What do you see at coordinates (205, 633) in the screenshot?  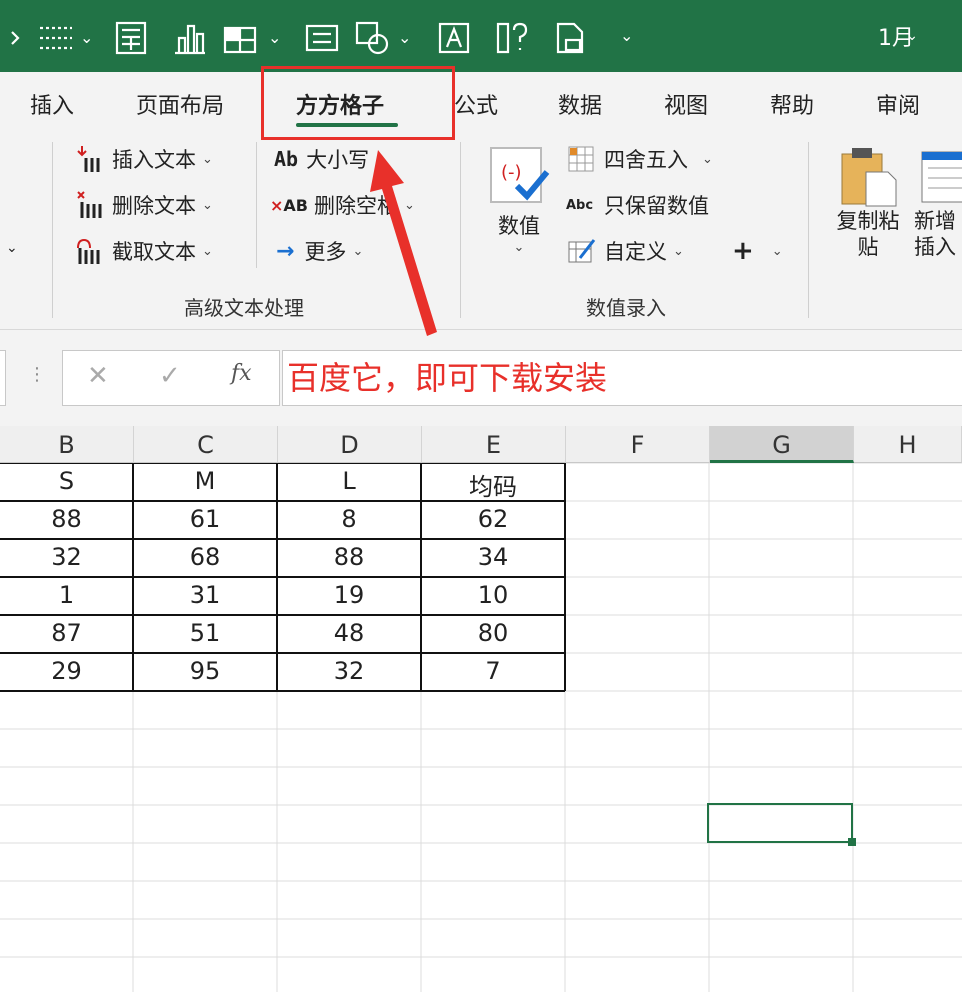 I see `table-cell: 51` at bounding box center [205, 633].